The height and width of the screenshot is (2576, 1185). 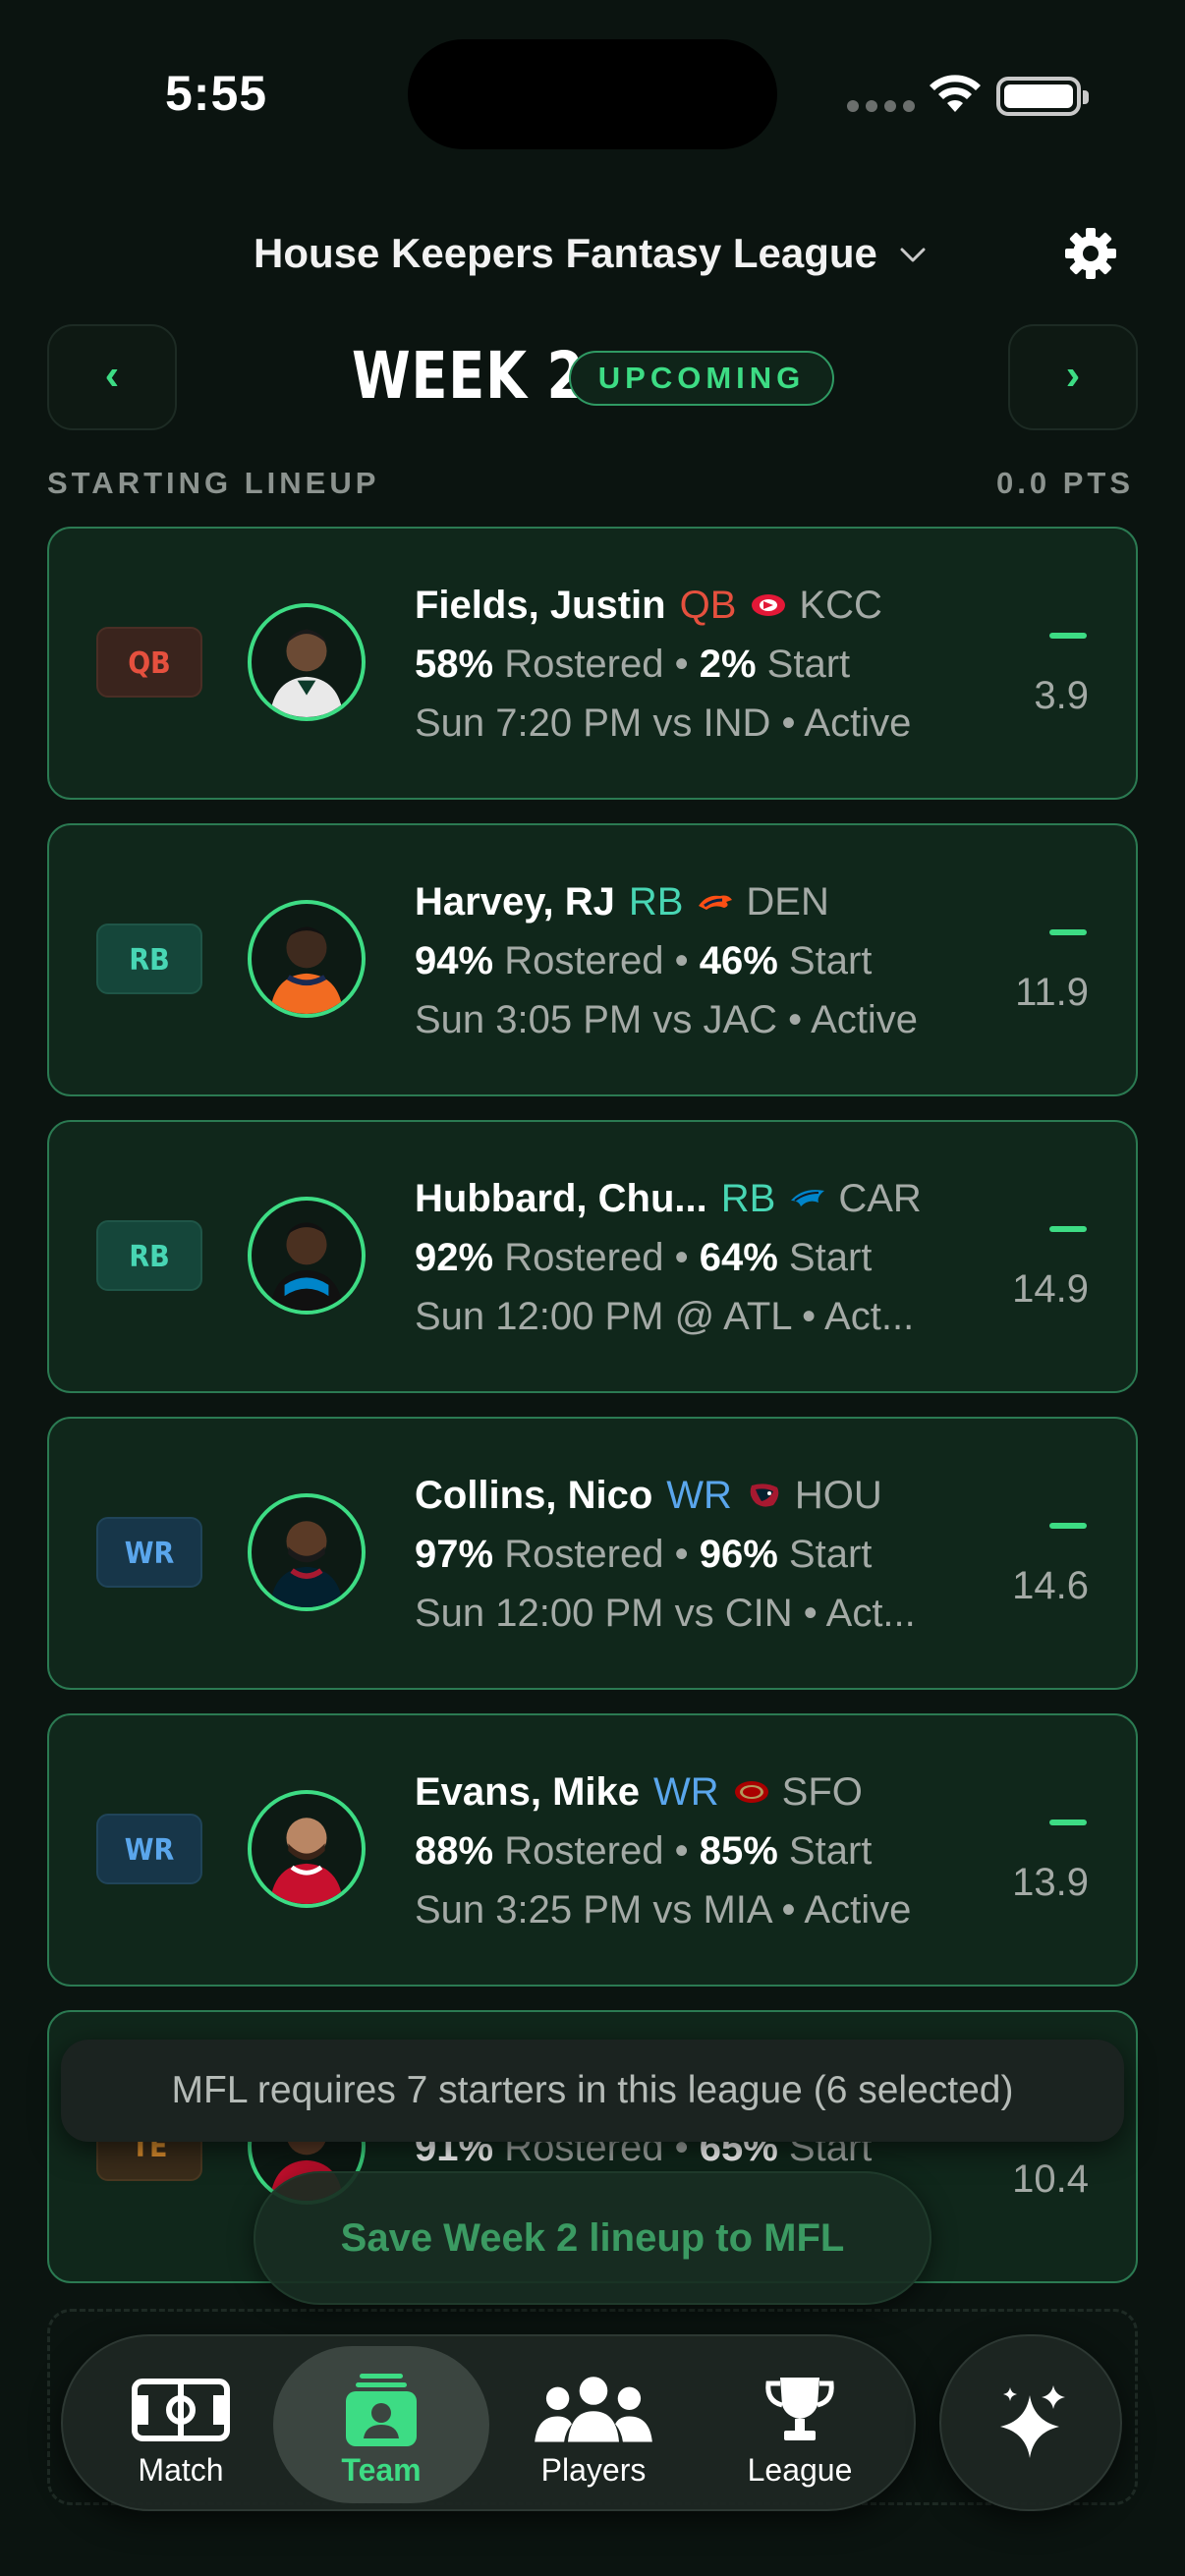 What do you see at coordinates (644, 1257) in the screenshot?
I see `player-ownership: 92% Rostered • 64% Start` at bounding box center [644, 1257].